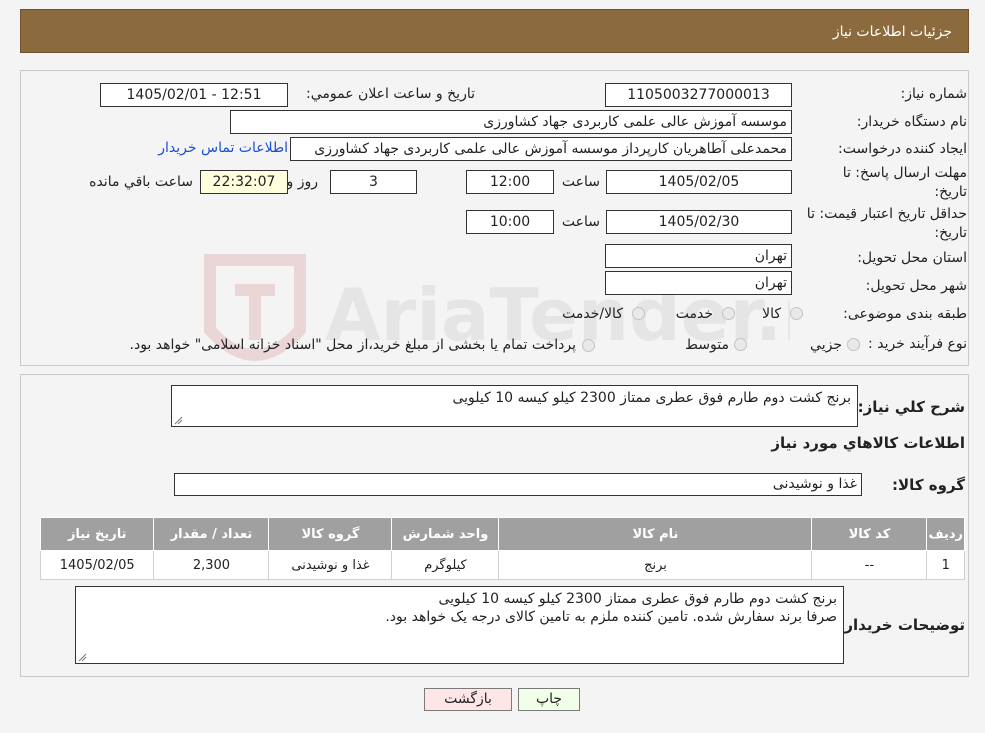 This screenshot has height=733, width=985. What do you see at coordinates (373, 182) in the screenshot?
I see `days-remaining-field: 3` at bounding box center [373, 182].